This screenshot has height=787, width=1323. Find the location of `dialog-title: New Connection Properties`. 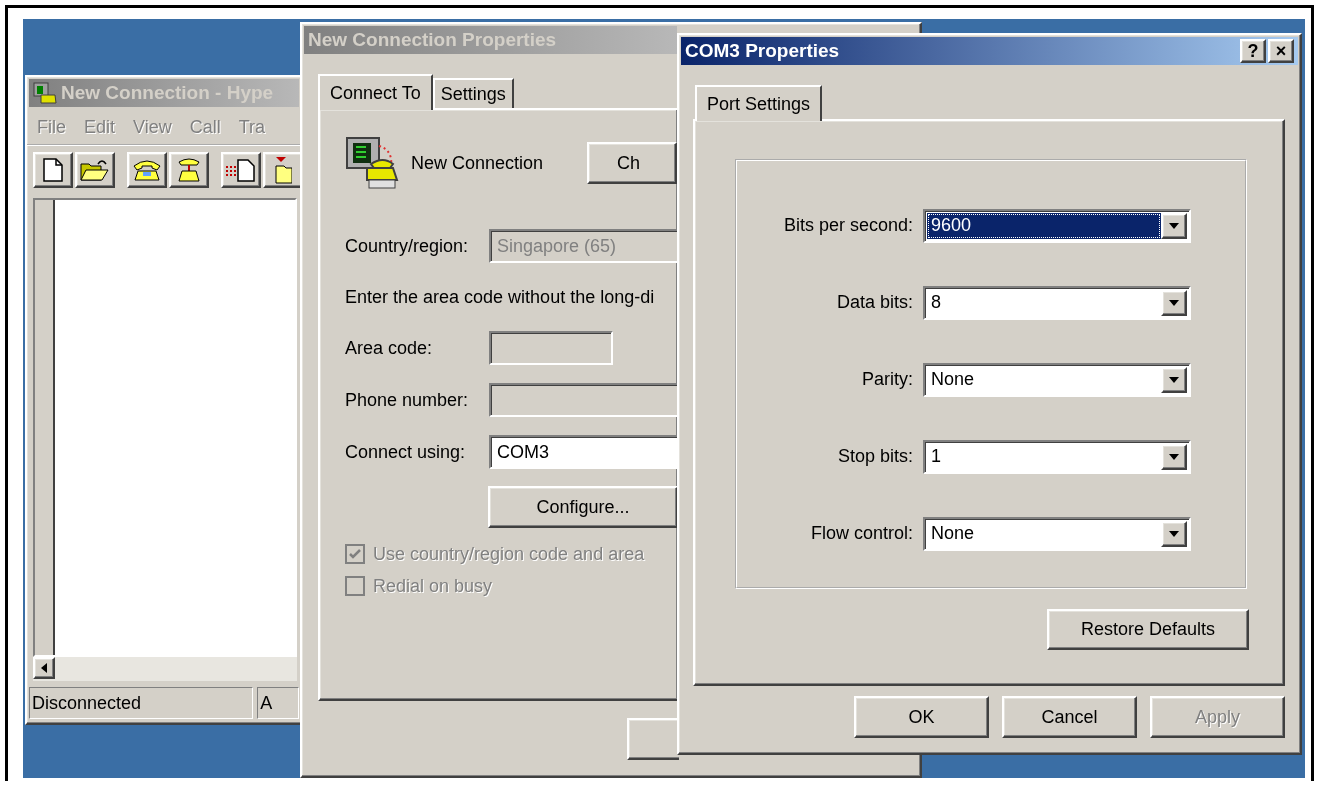

dialog-title: New Connection Properties is located at coordinates (432, 40).